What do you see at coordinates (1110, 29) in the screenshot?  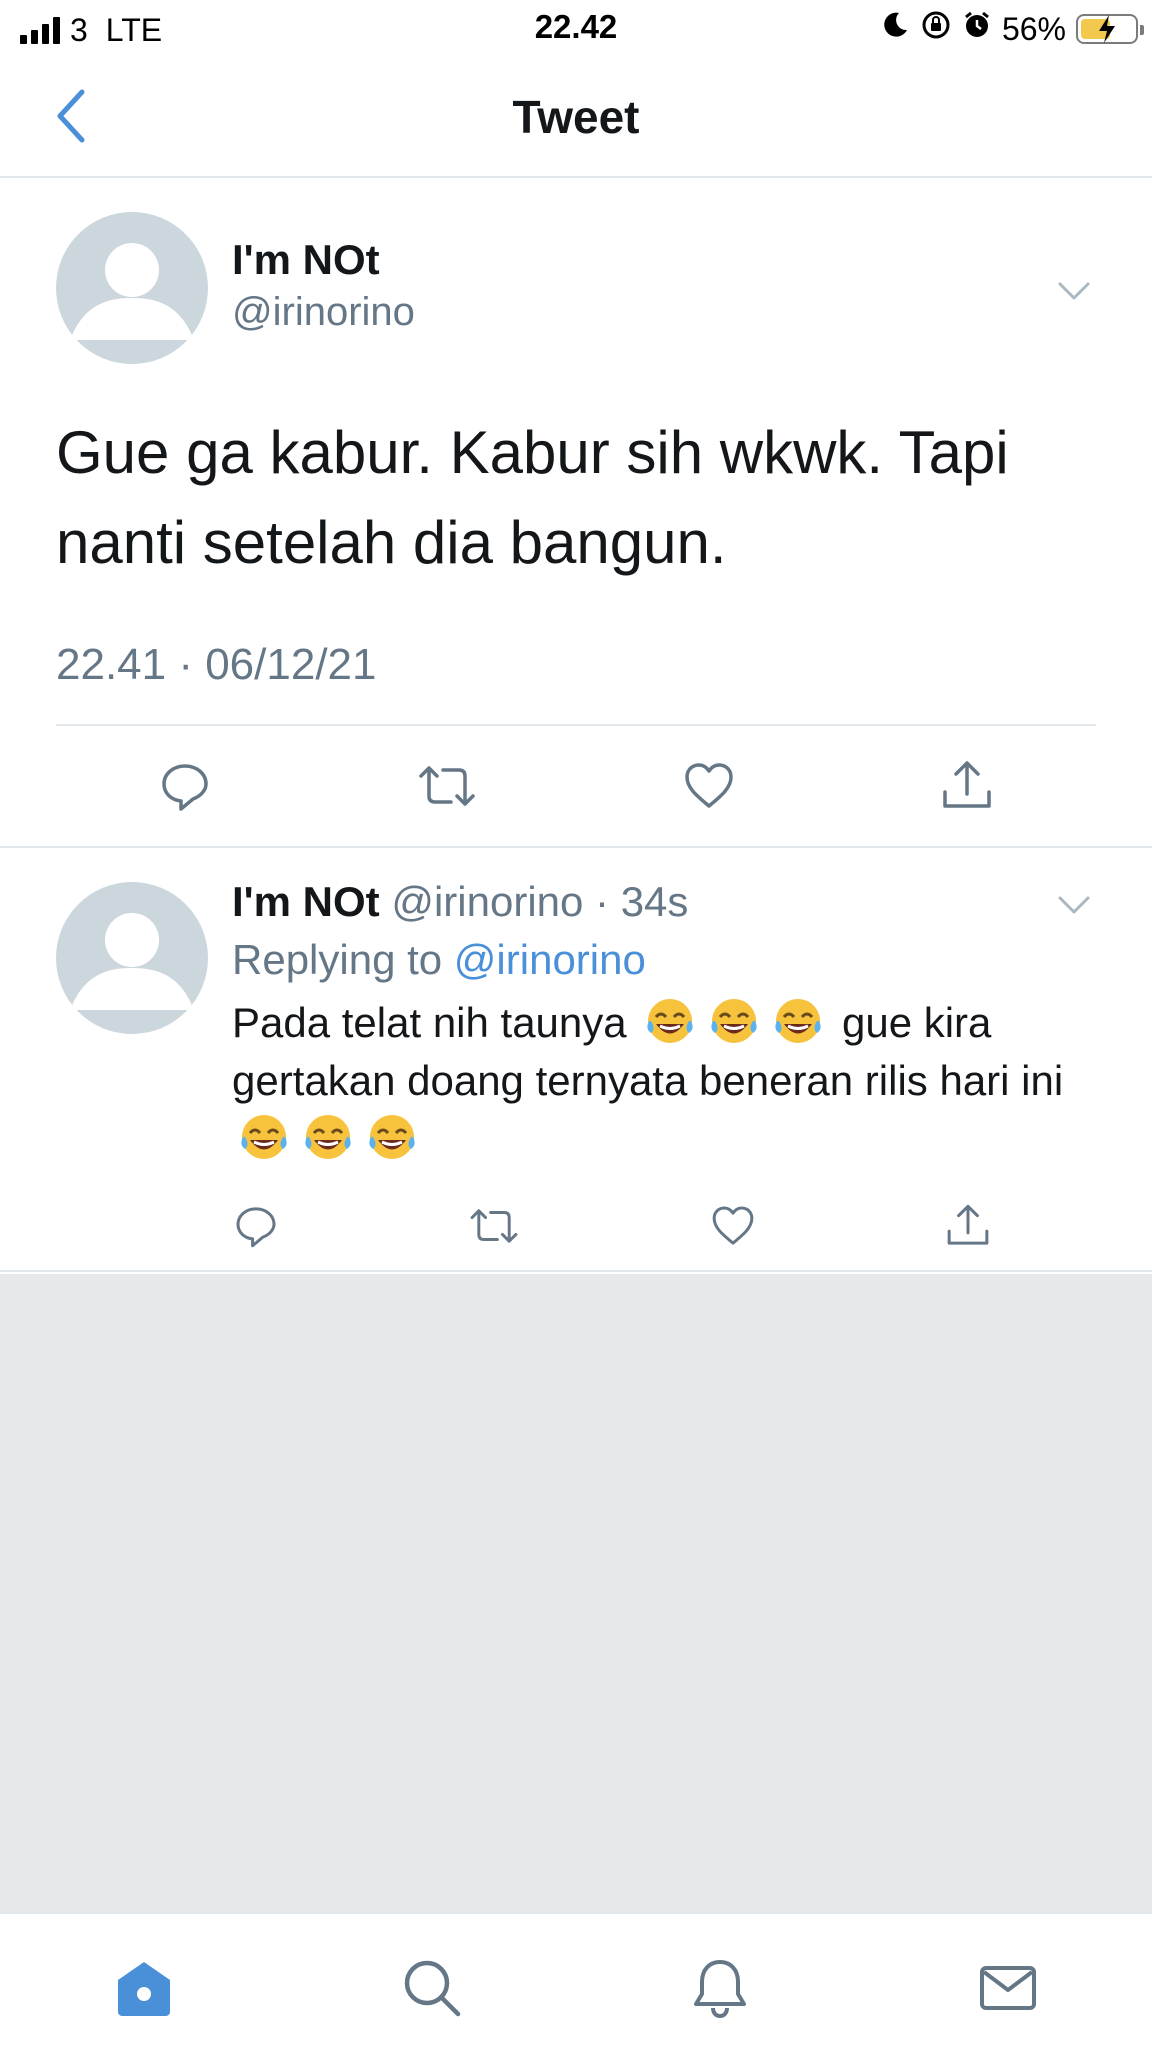 I see `battery-charging-icon` at bounding box center [1110, 29].